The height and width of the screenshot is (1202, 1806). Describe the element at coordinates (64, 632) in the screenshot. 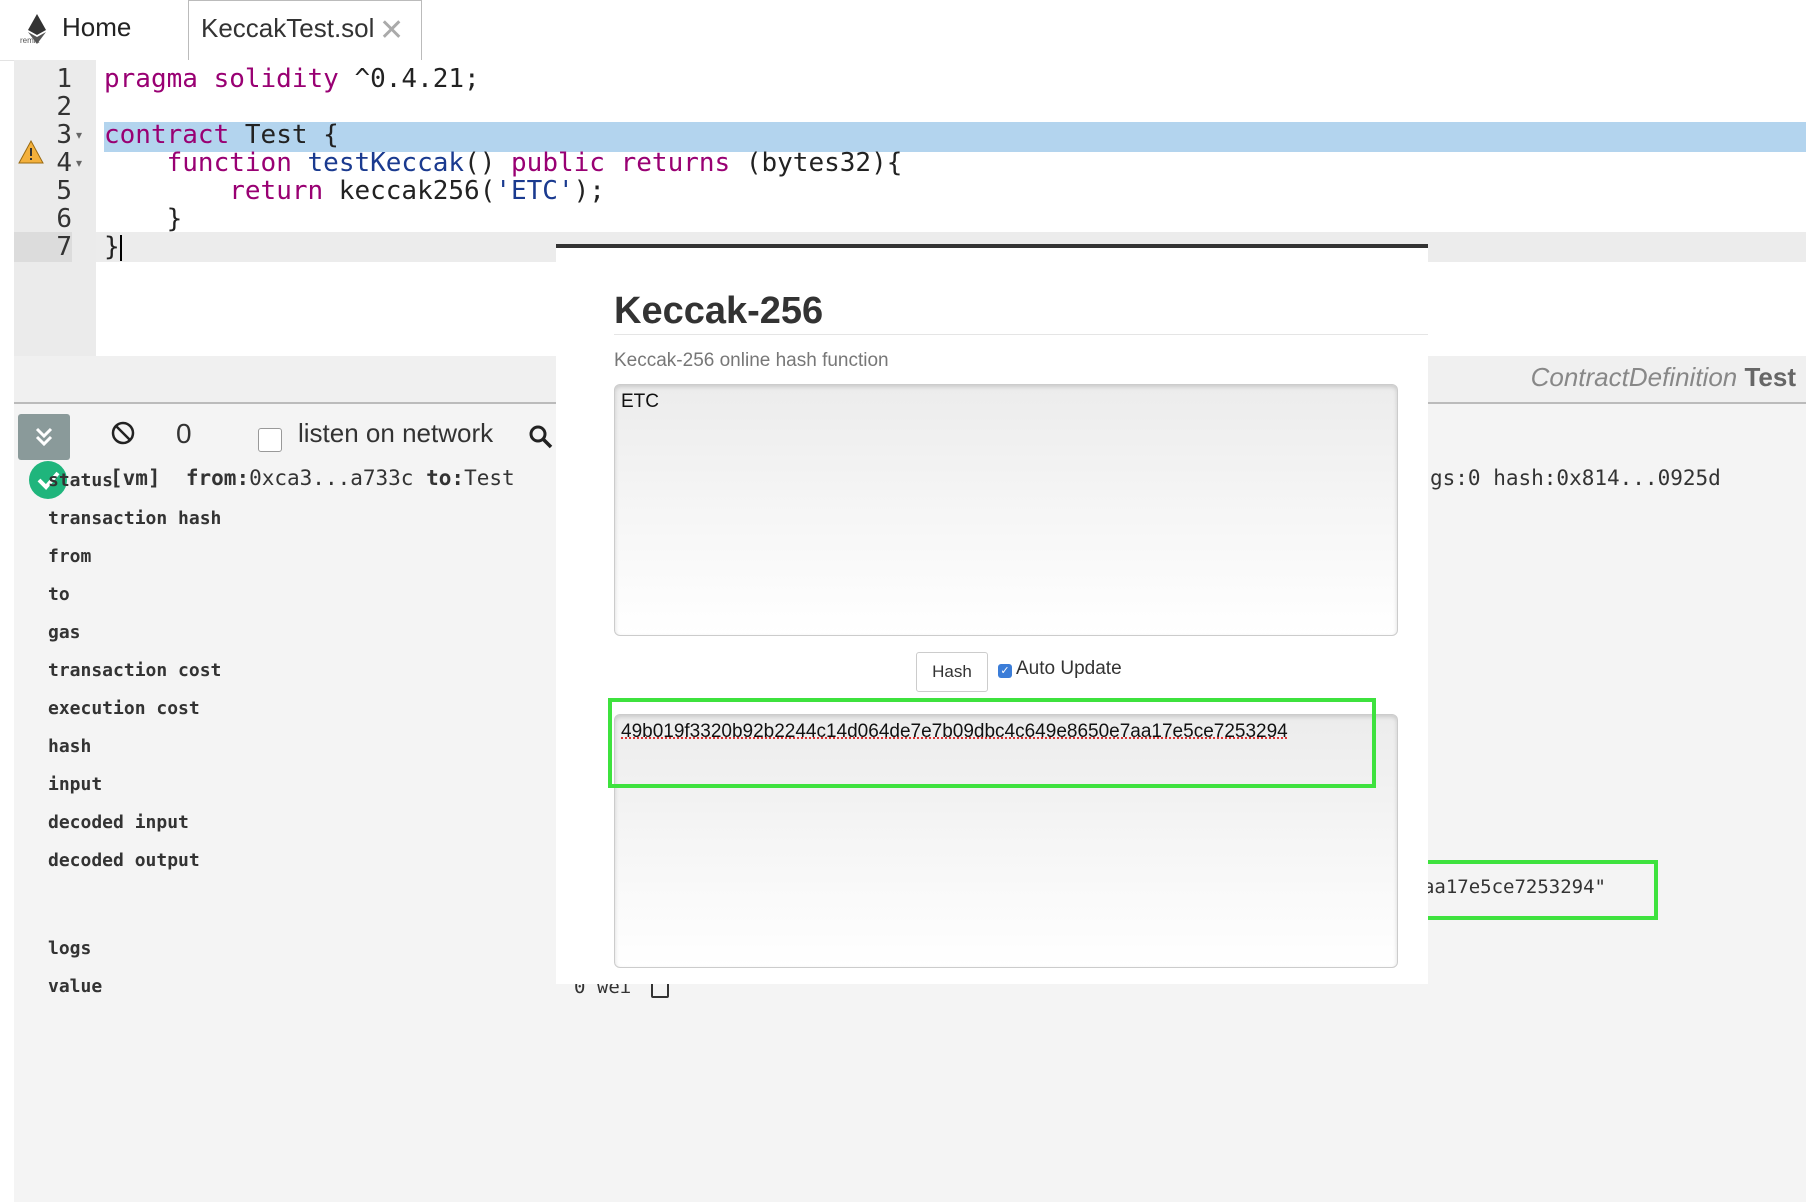

I see `tx-field-label: gas` at that location.